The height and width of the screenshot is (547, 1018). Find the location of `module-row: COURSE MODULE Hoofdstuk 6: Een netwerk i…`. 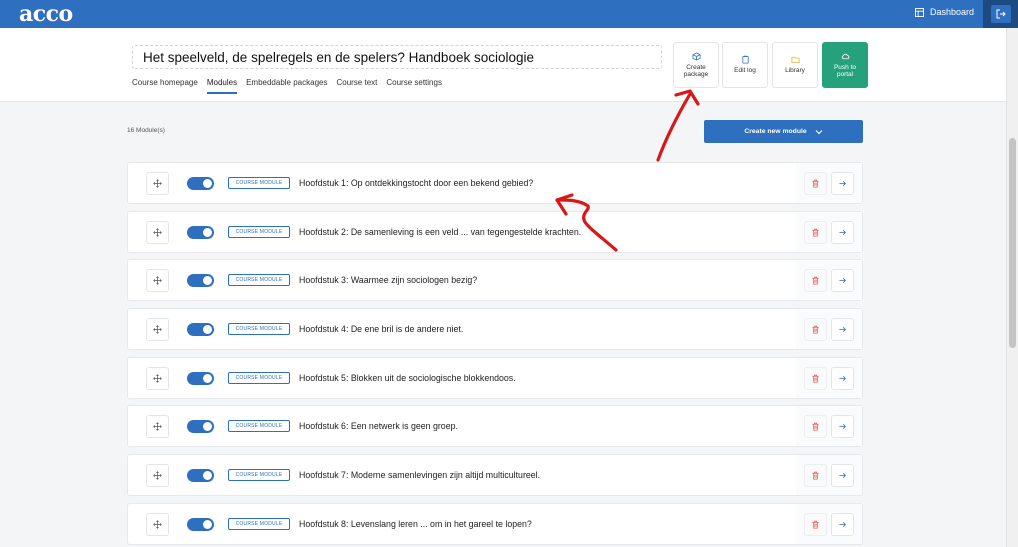

module-row: COURSE MODULE Hoofdstuk 6: Een netwerk i… is located at coordinates (495, 426).